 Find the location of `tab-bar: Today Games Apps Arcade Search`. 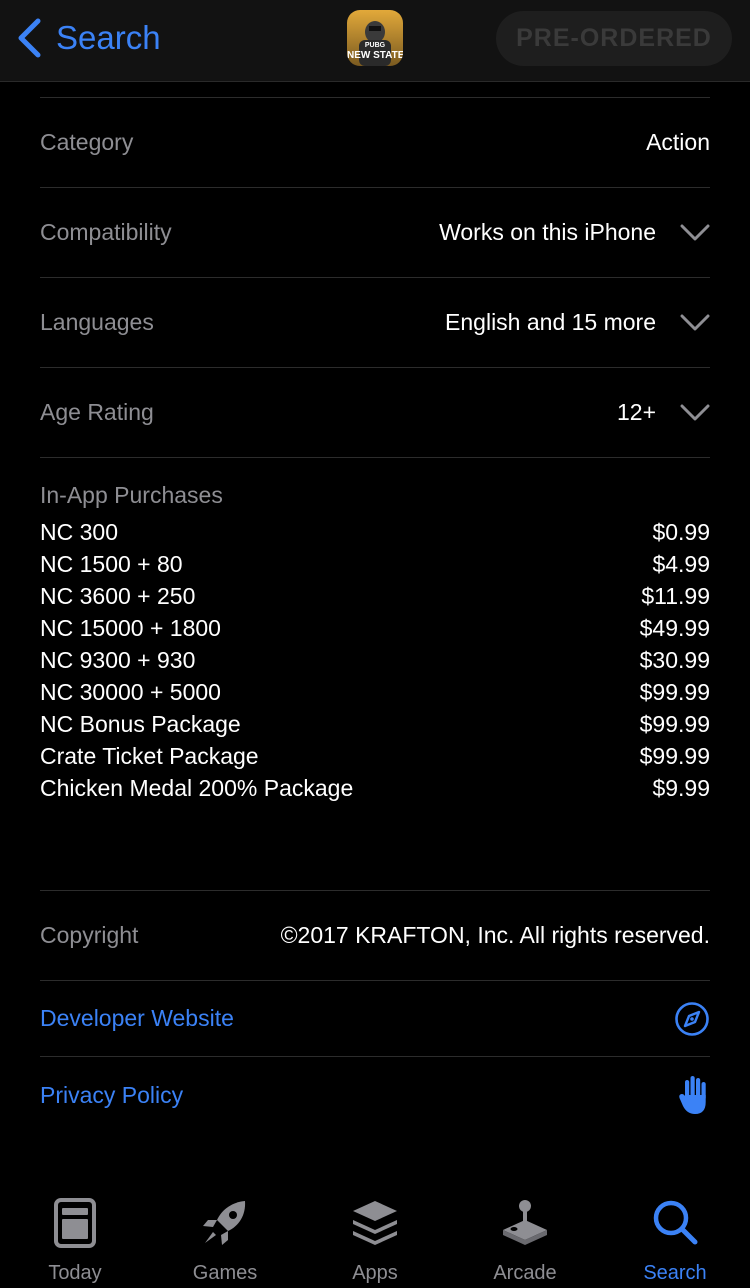

tab-bar: Today Games Apps Arcade Search is located at coordinates (375, 1234).